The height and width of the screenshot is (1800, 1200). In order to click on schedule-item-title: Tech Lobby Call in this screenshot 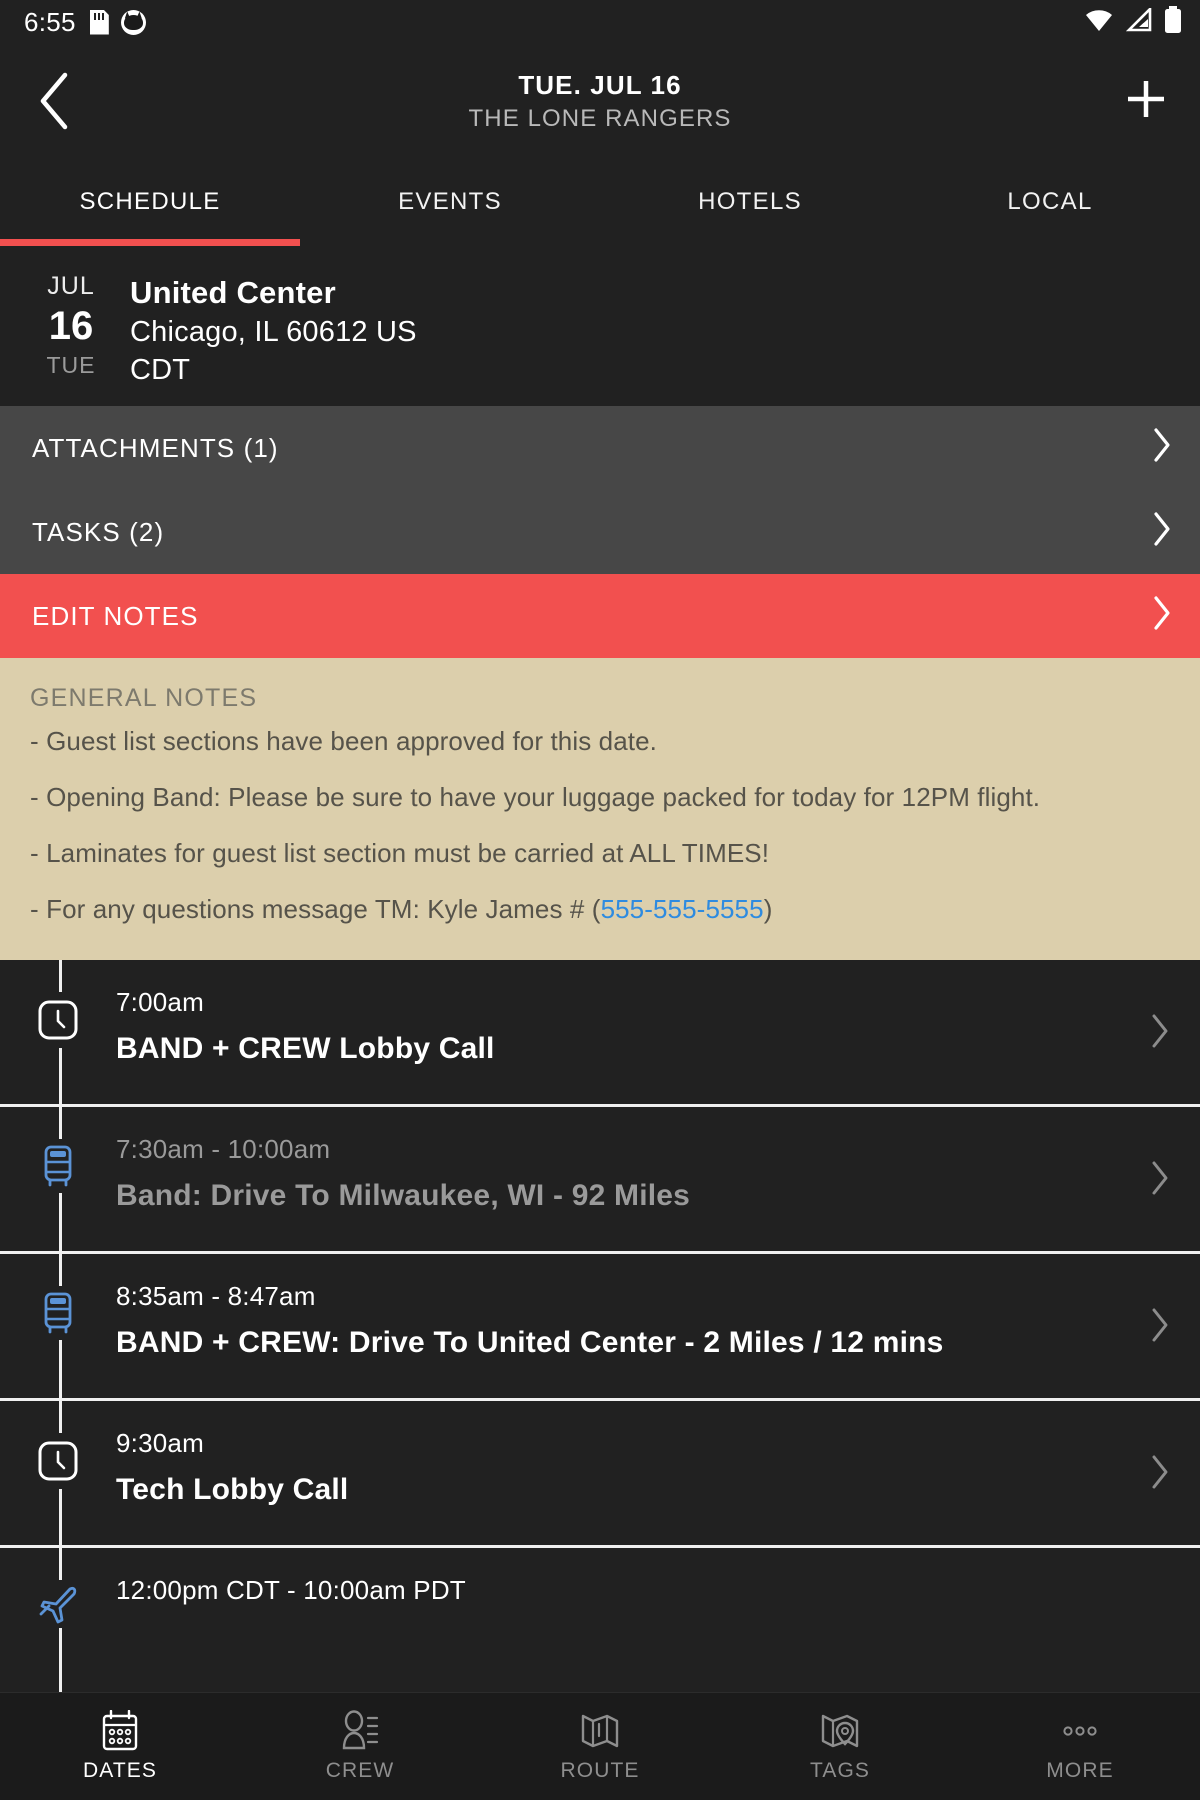, I will do `click(232, 1489)`.